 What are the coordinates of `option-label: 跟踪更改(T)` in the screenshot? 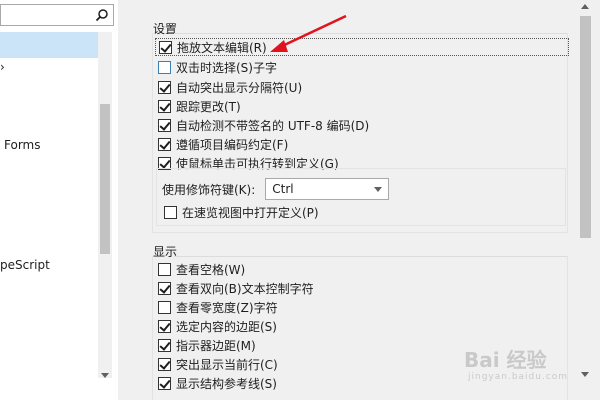 It's located at (208, 106).